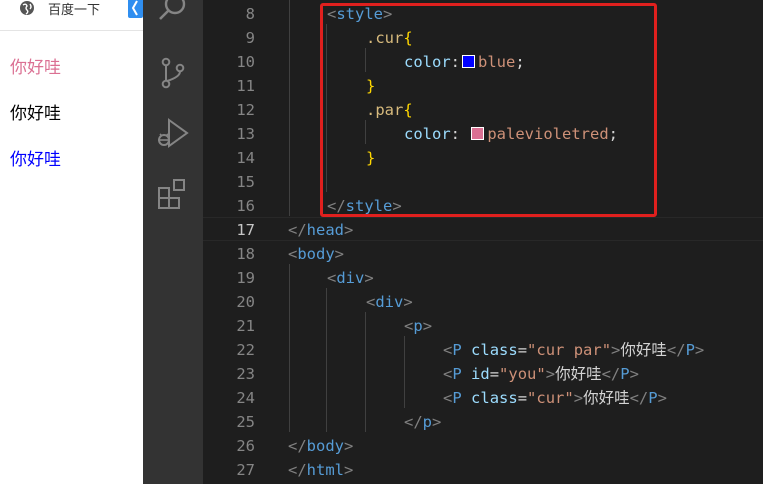 This screenshot has height=484, width=763. I want to click on code-token: html, so click(325, 470).